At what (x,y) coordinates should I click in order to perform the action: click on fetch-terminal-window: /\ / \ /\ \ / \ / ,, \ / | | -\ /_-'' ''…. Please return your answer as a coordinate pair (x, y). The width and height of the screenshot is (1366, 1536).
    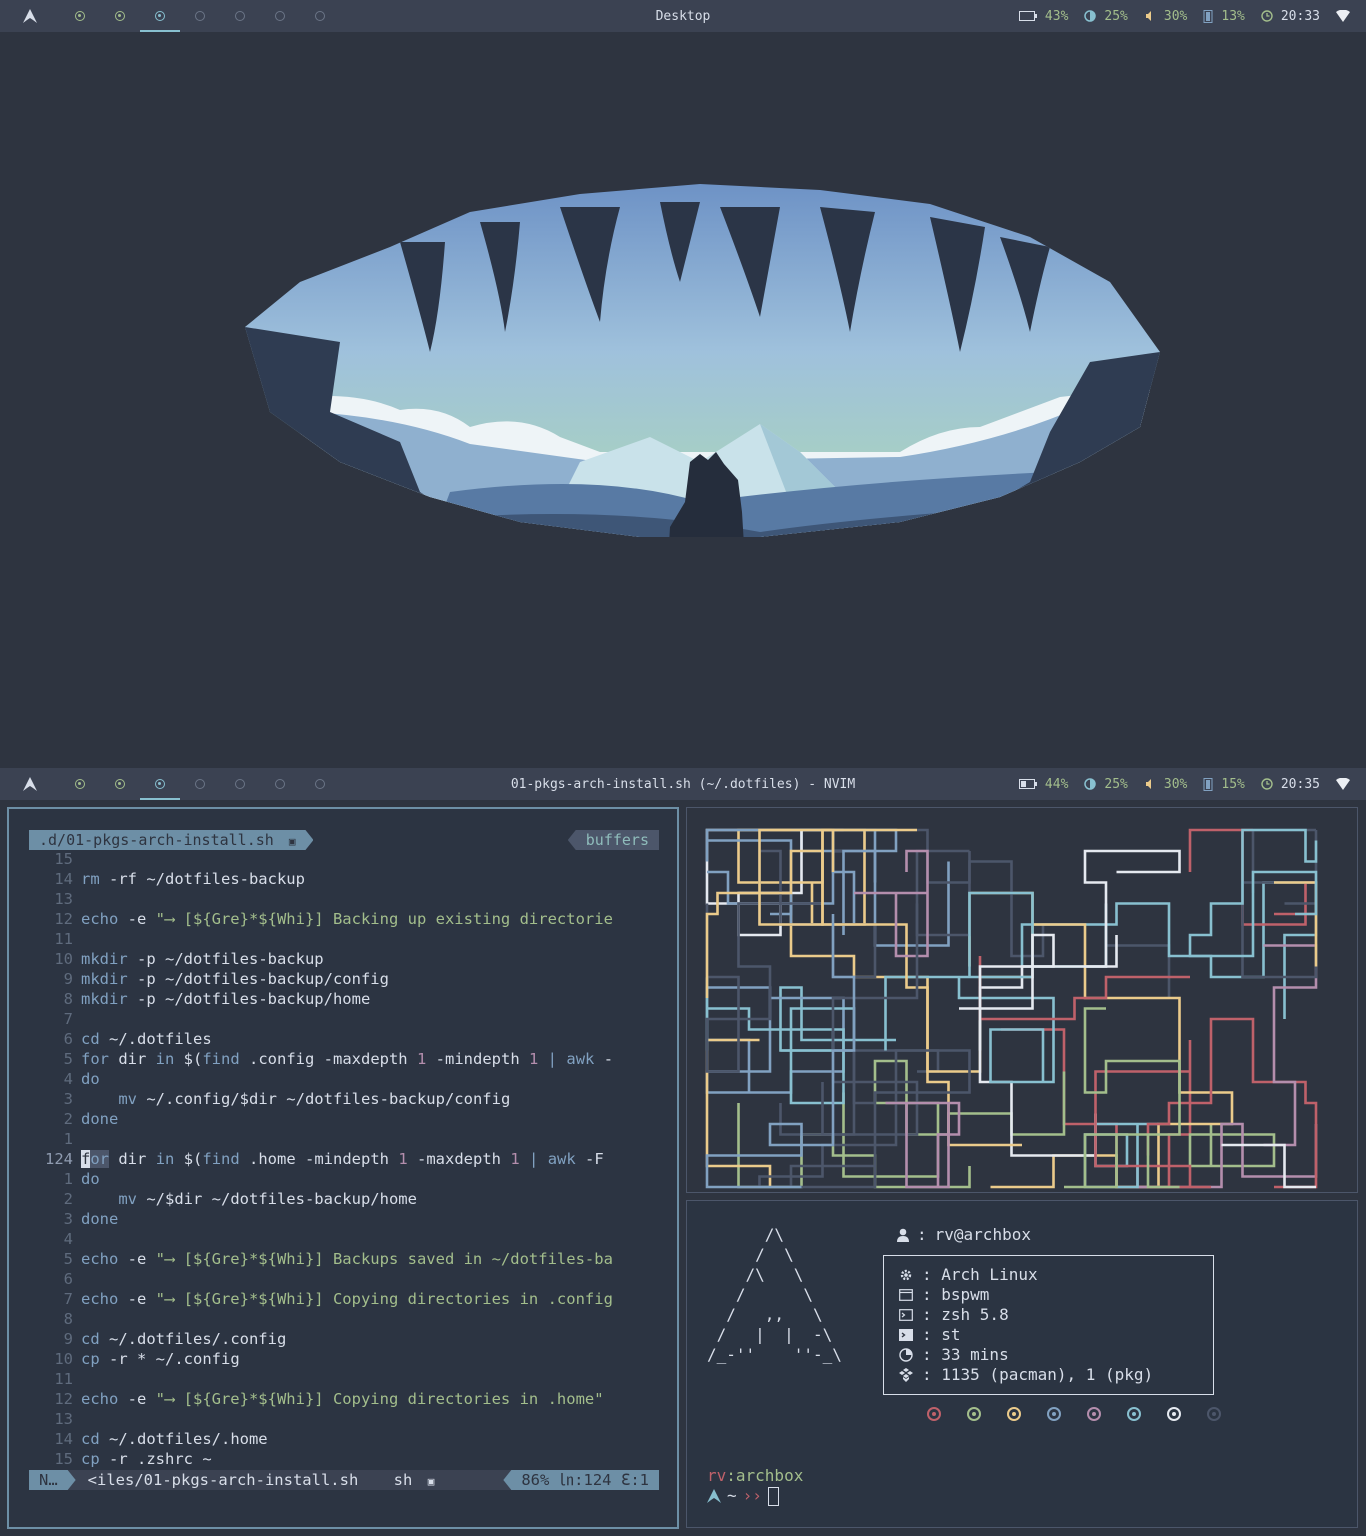
    Looking at the image, I should click on (1022, 1364).